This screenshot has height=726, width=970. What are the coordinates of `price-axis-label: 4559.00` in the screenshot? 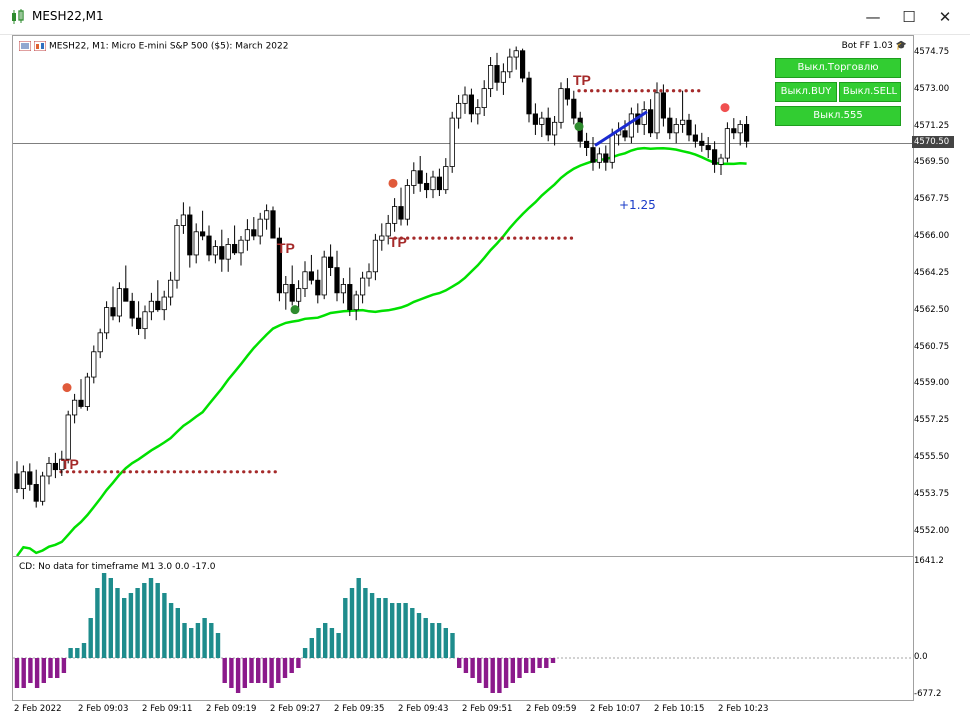 It's located at (932, 383).